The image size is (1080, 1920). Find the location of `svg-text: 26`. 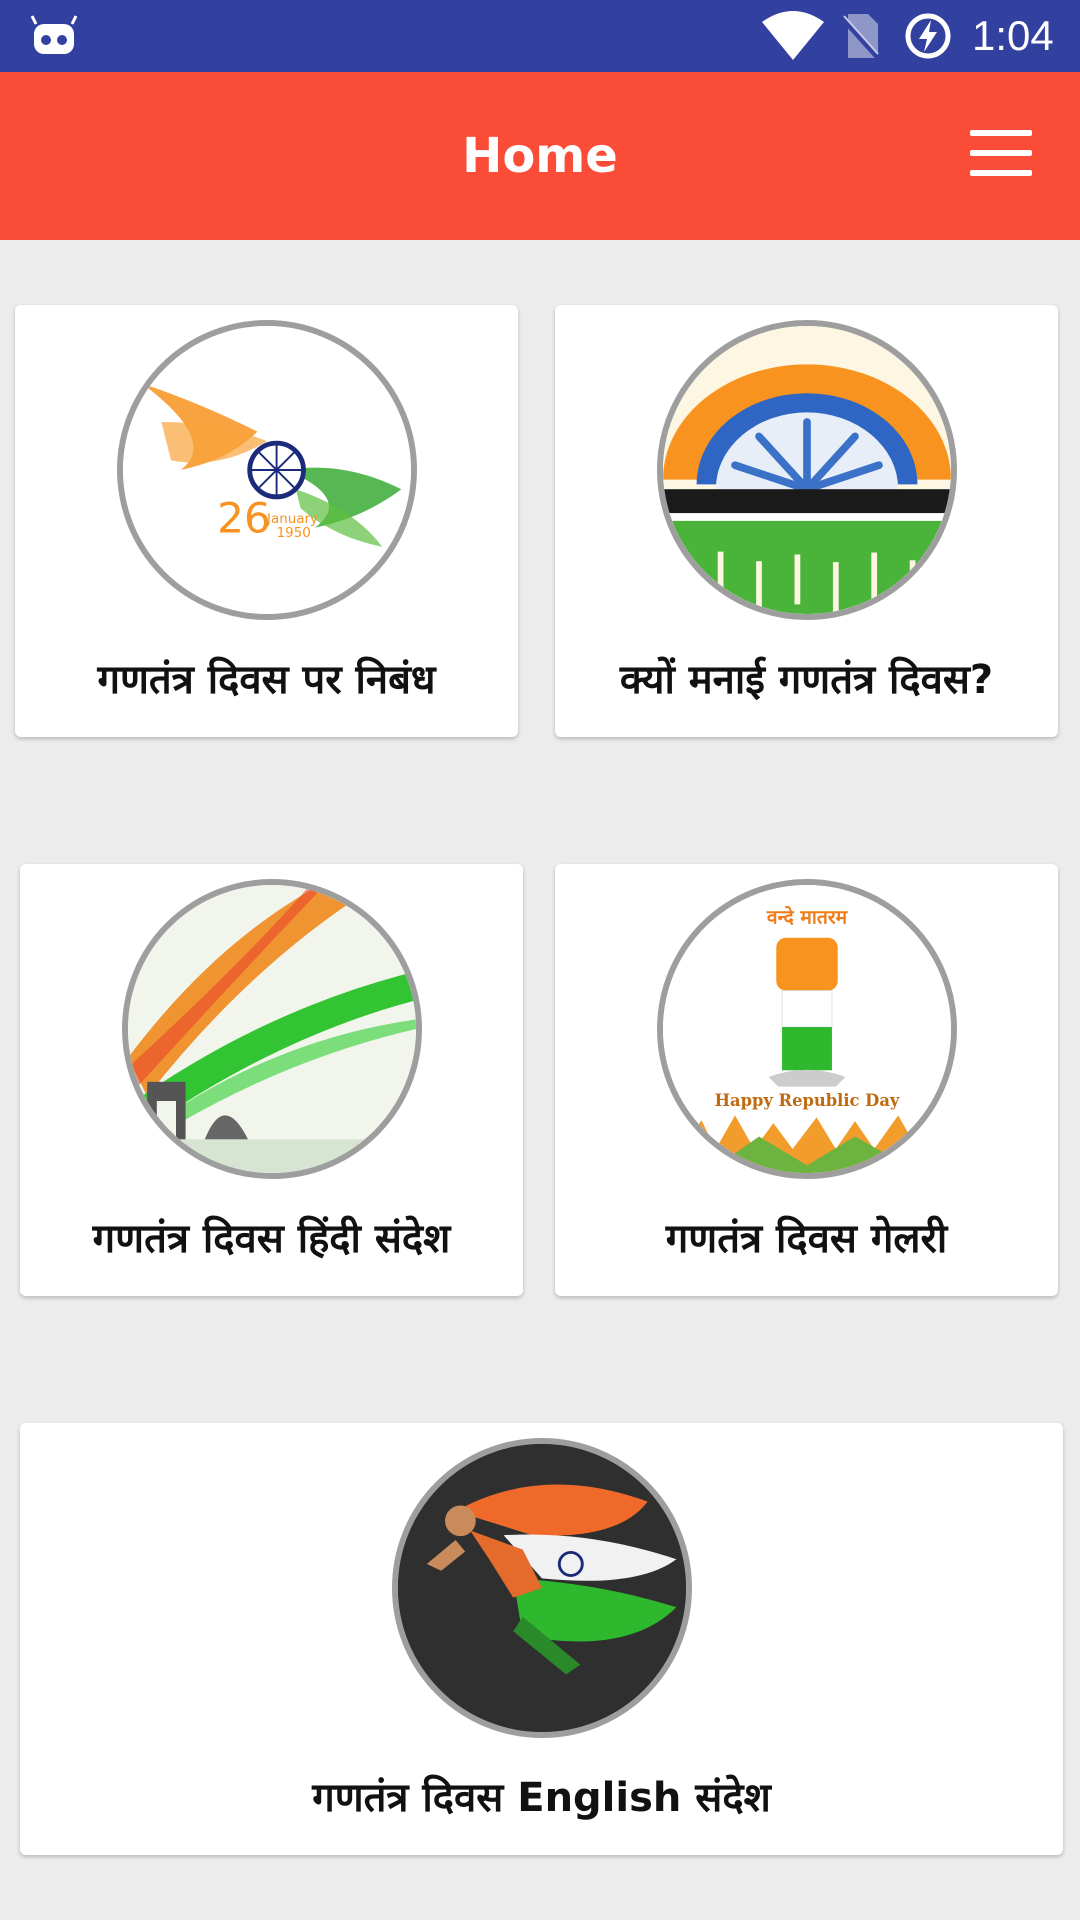

svg-text: 26 is located at coordinates (244, 517).